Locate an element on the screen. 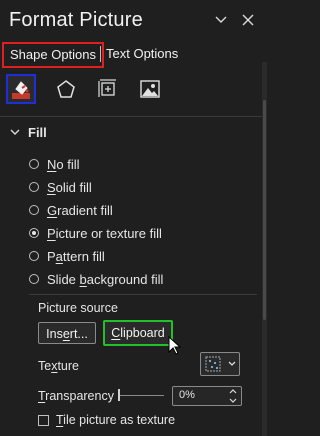 The image size is (320, 436). radio-label: No fill is located at coordinates (63, 164).